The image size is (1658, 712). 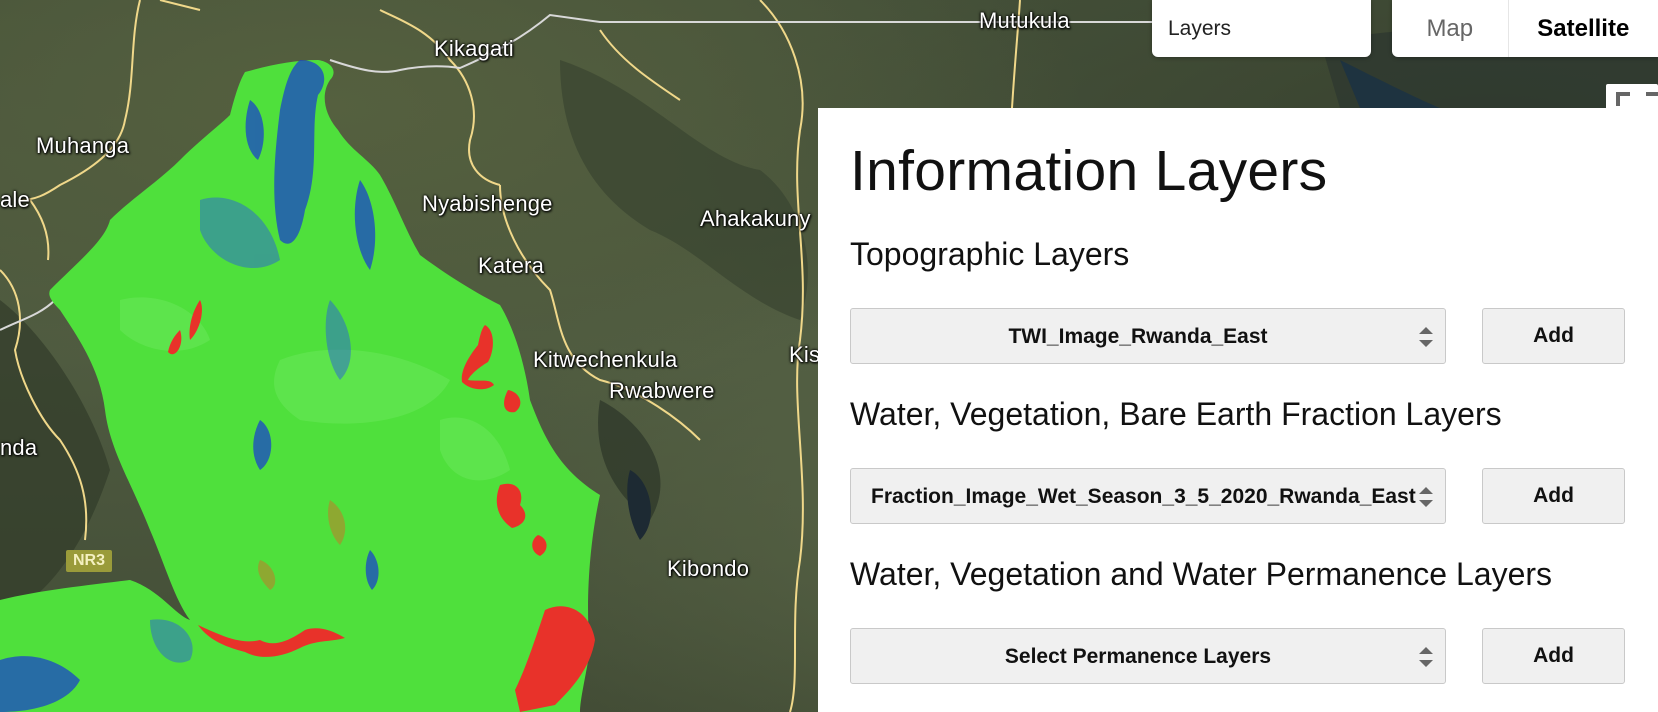 What do you see at coordinates (511, 265) in the screenshot?
I see `place-label: Katera` at bounding box center [511, 265].